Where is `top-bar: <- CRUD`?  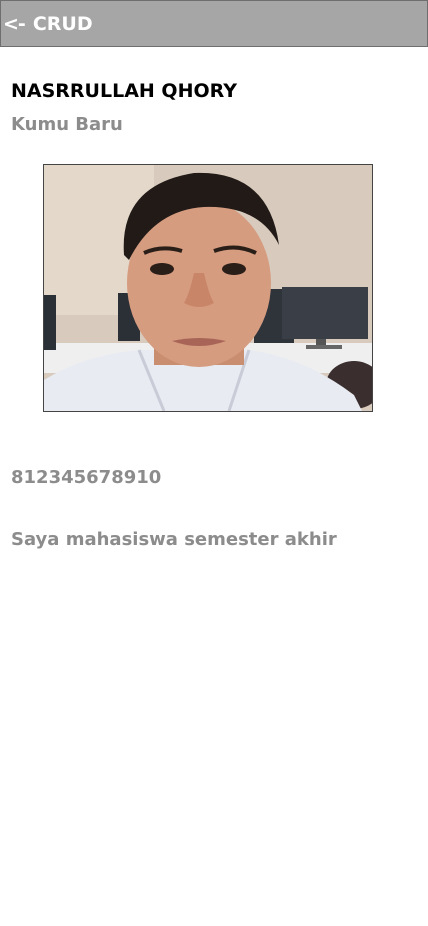 top-bar: <- CRUD is located at coordinates (214, 23).